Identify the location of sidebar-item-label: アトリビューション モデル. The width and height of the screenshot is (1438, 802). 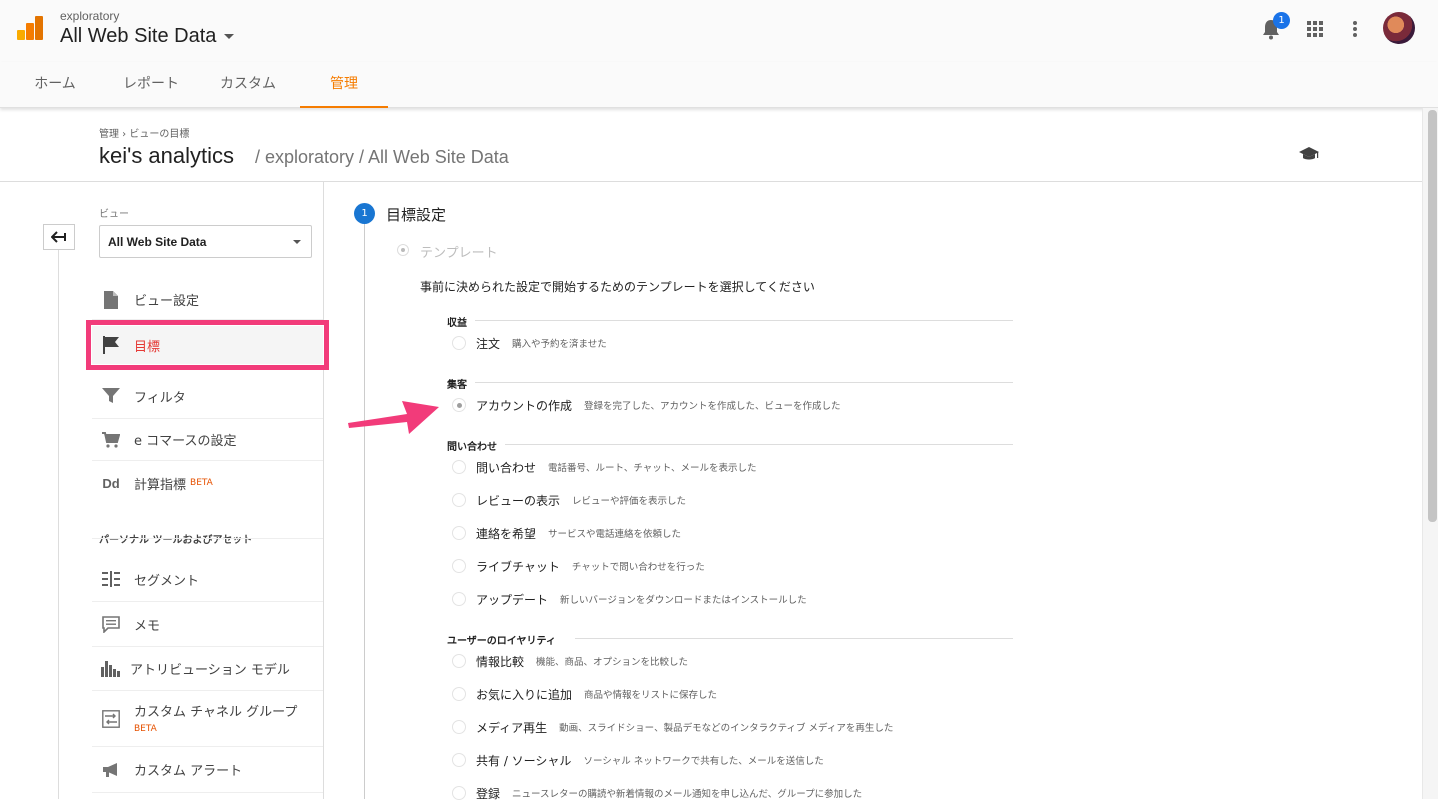
(210, 670).